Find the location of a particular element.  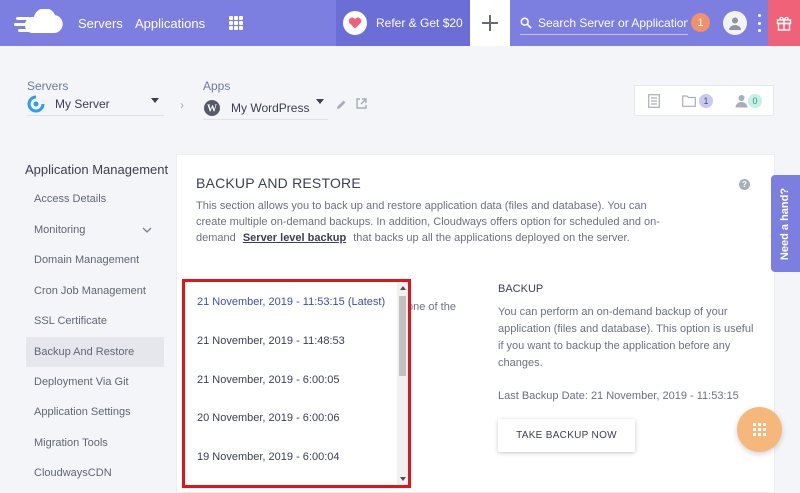

sidebar-item-label: Application Settings is located at coordinates (82, 412).